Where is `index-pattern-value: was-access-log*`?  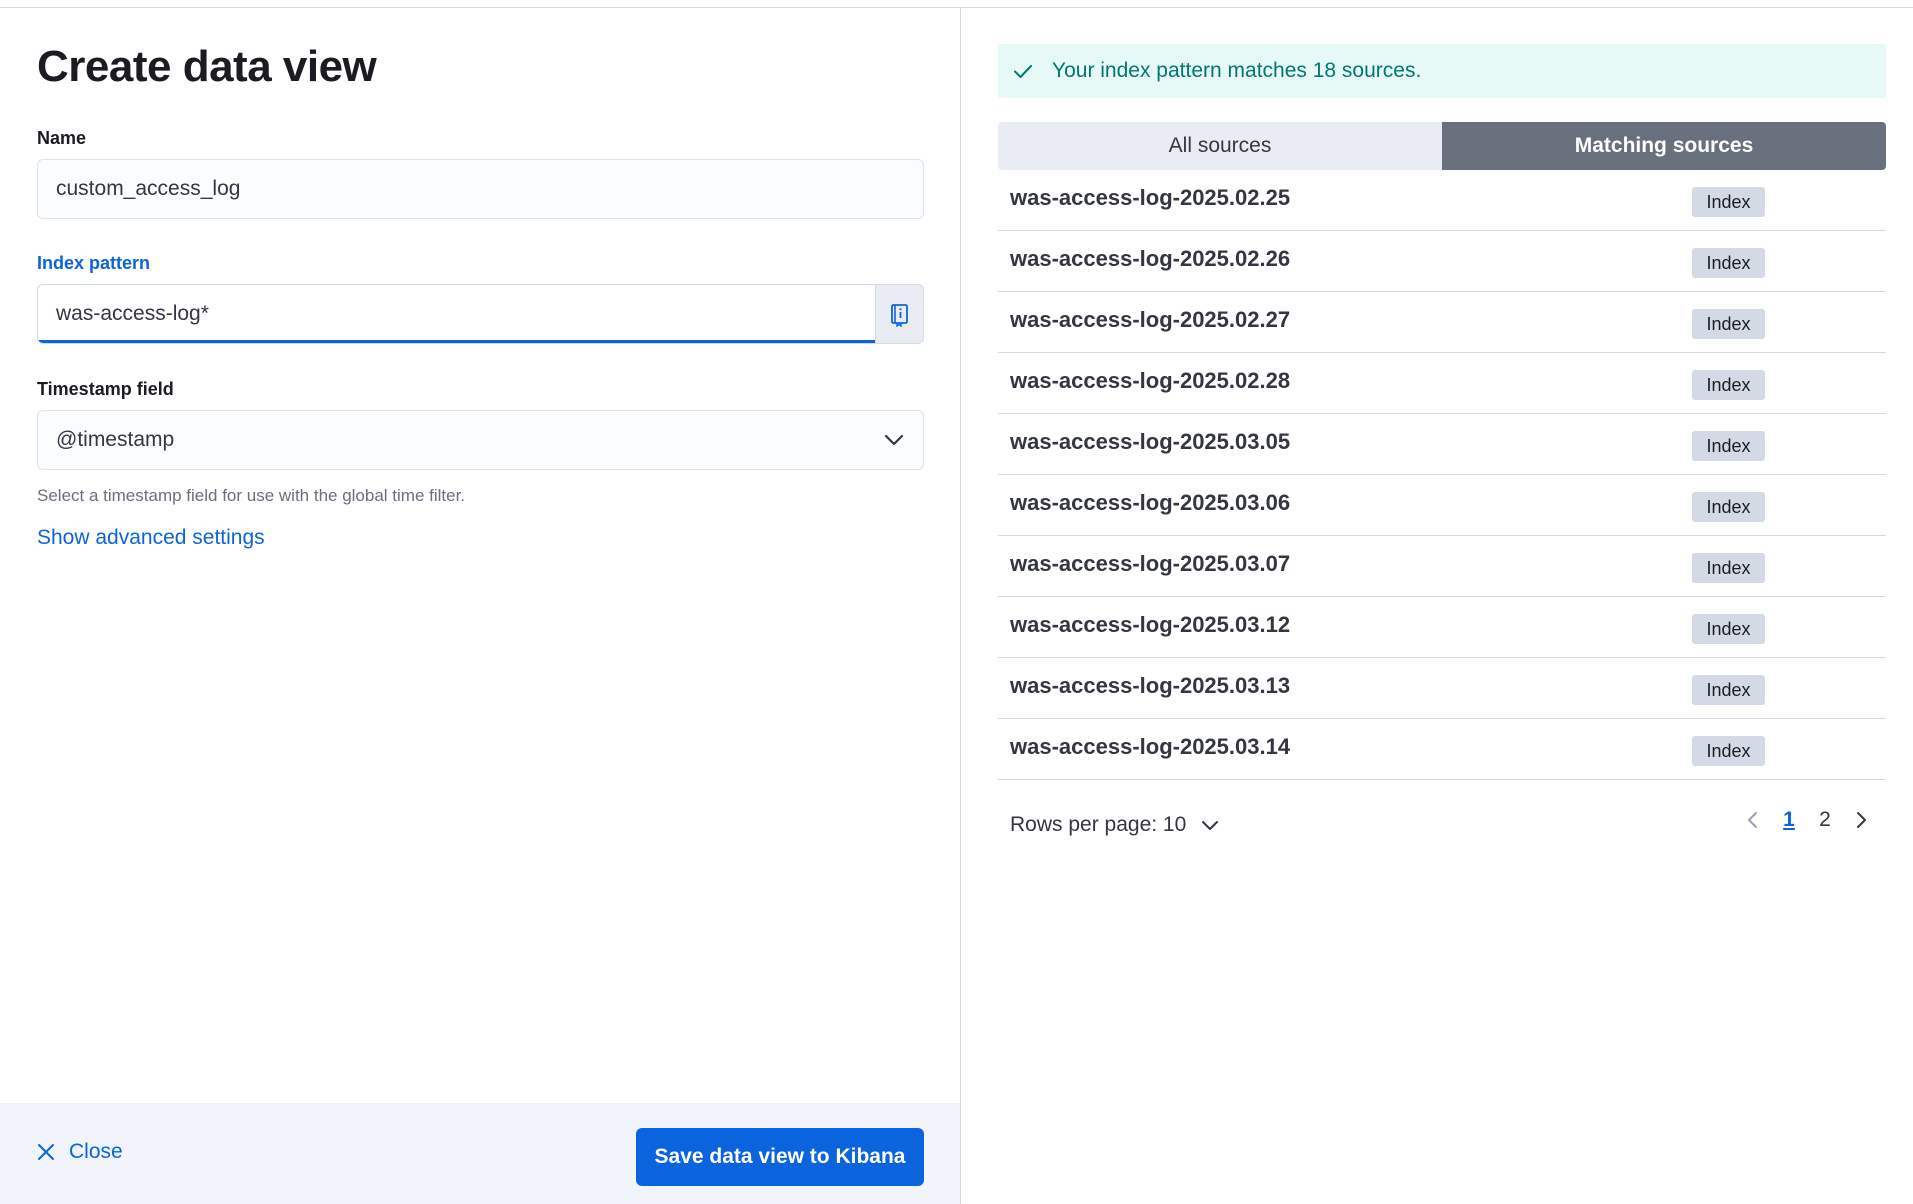
index-pattern-value: was-access-log* is located at coordinates (132, 313).